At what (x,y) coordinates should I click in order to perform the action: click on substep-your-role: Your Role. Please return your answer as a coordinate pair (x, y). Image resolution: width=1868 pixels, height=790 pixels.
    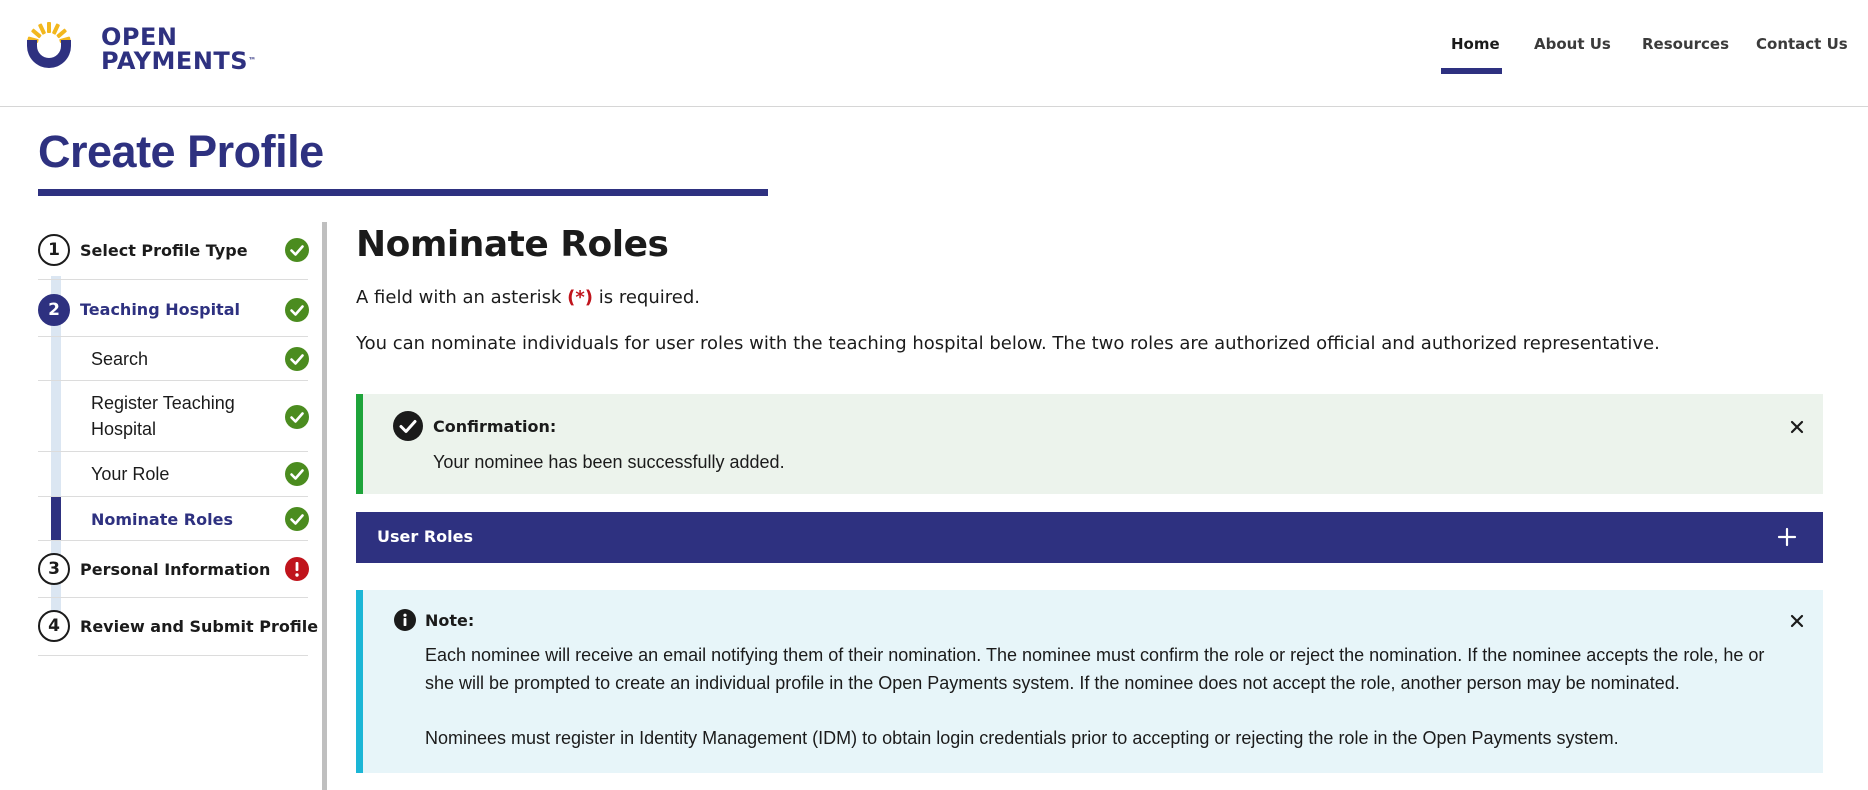
    Looking at the image, I should click on (173, 474).